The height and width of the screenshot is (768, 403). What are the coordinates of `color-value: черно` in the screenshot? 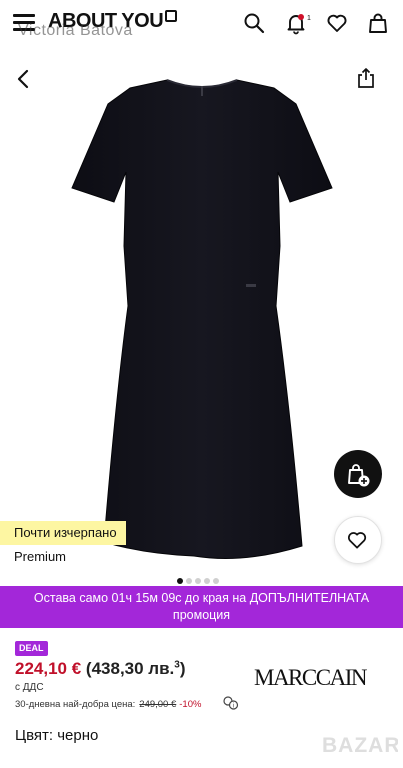 It's located at (78, 735).